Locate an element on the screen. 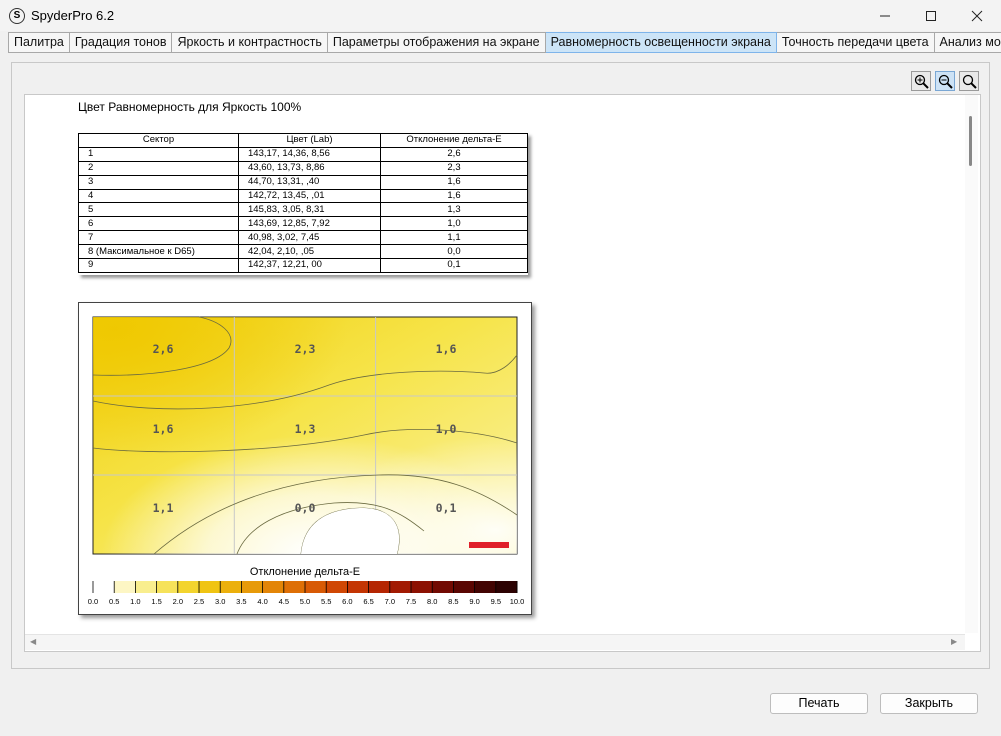  cell-lab: 42,04, 2,10, ,05 is located at coordinates (309, 252).